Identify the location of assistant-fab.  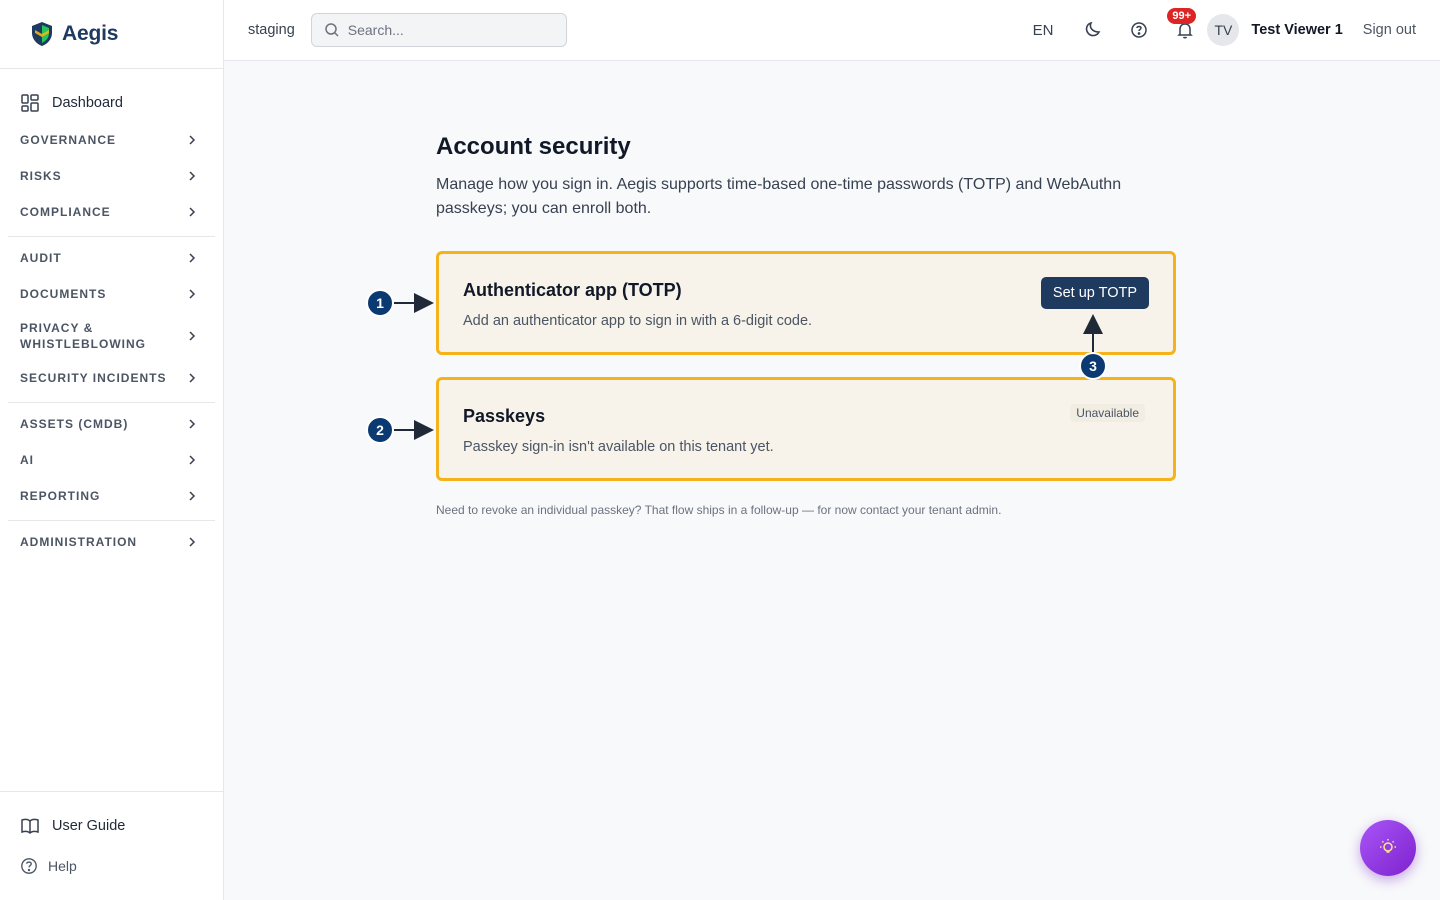
(1388, 848).